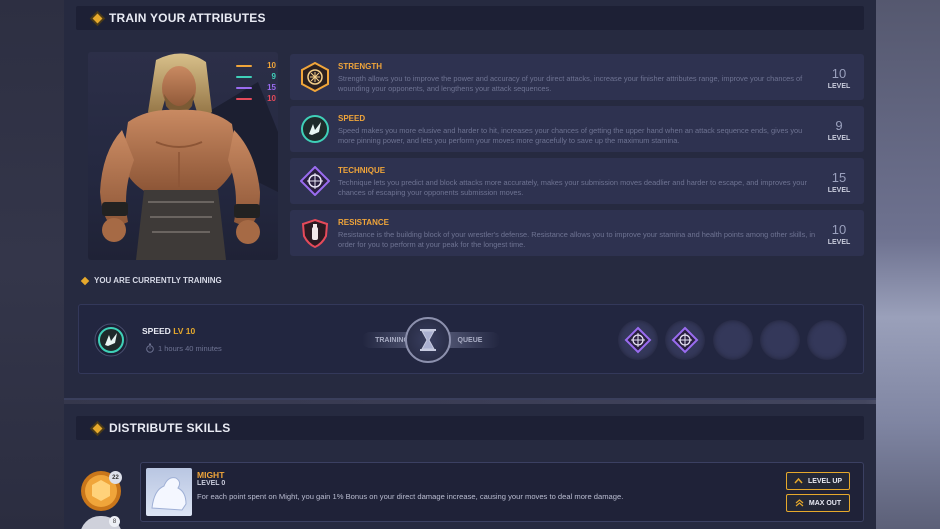 Image resolution: width=940 pixels, height=529 pixels. I want to click on distribute-section-header: DISTRIBUTE SKILLS, so click(470, 428).